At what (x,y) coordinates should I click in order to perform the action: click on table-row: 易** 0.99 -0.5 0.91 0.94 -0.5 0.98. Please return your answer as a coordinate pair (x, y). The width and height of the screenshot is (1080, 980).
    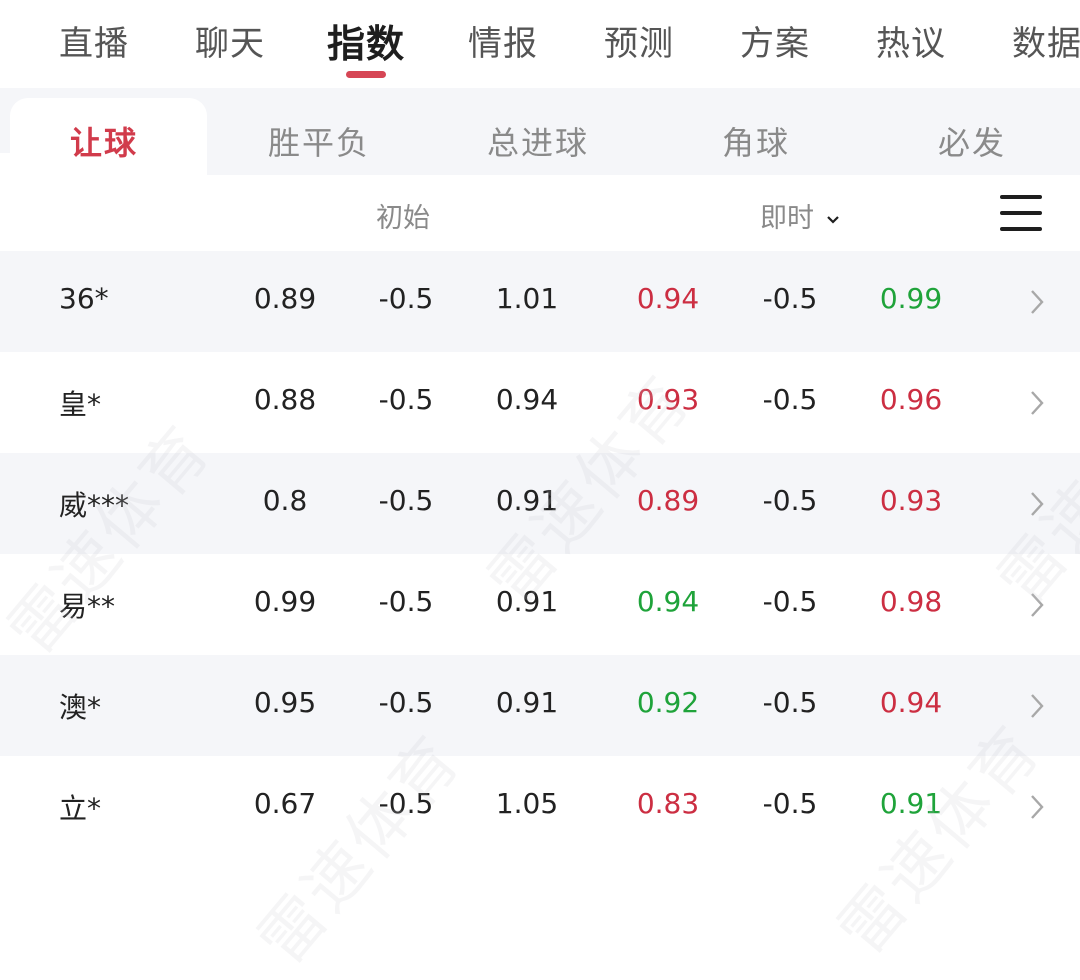
    Looking at the image, I should click on (540, 604).